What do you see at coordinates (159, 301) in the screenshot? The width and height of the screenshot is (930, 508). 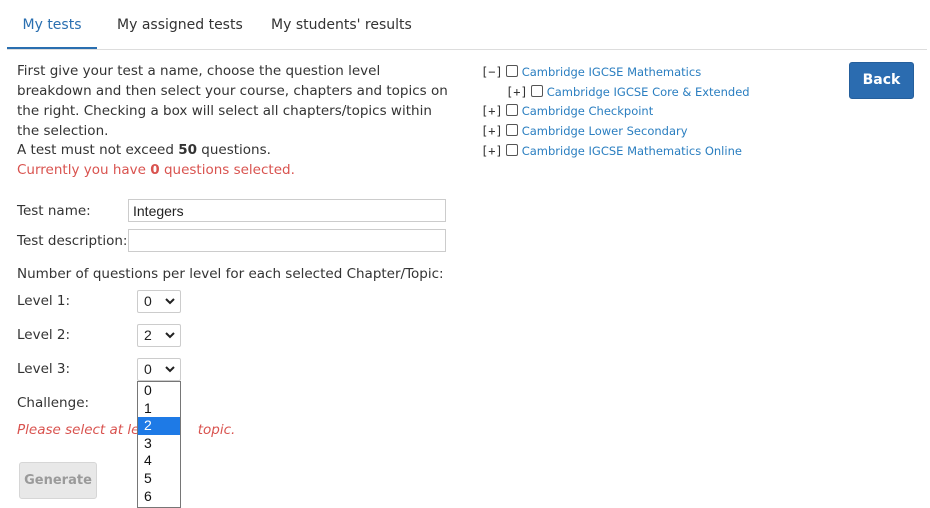 I see `level-1-select: 0` at bounding box center [159, 301].